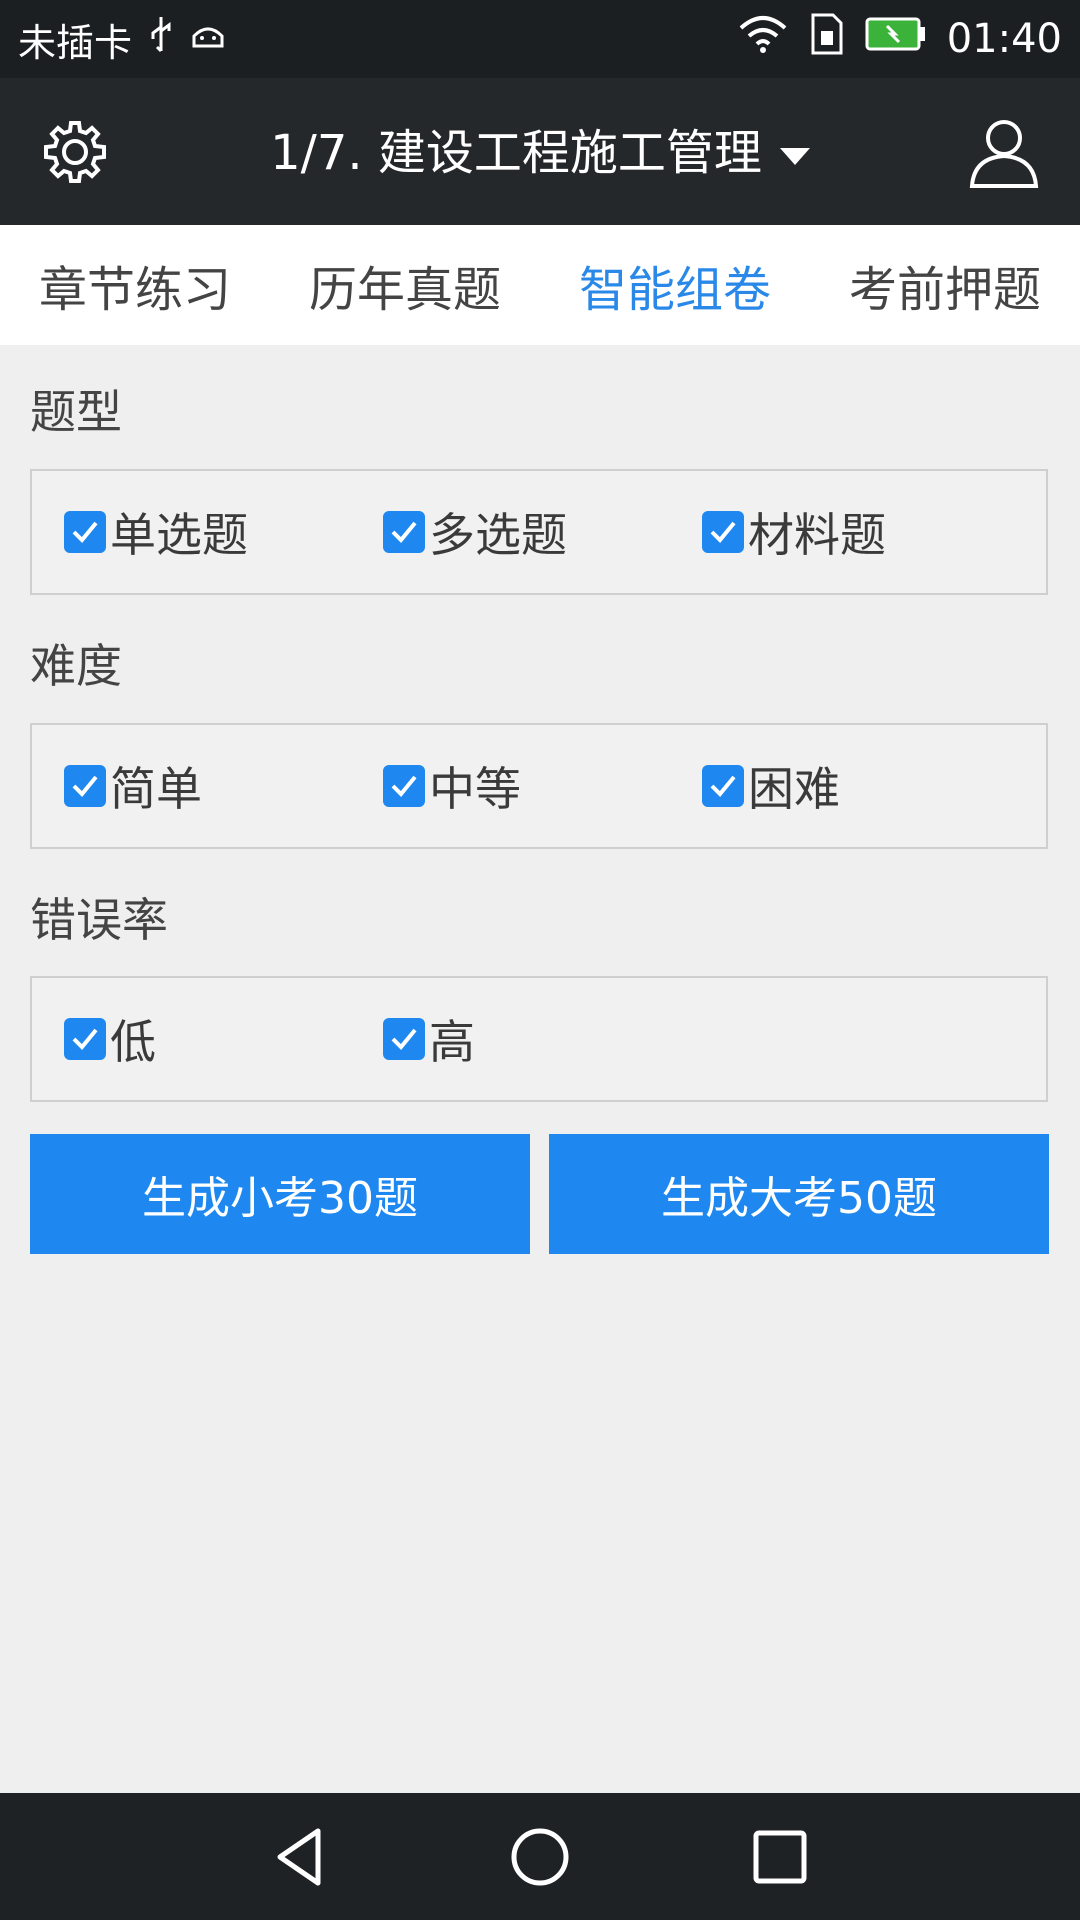  I want to click on option-label: 高, so click(452, 1042).